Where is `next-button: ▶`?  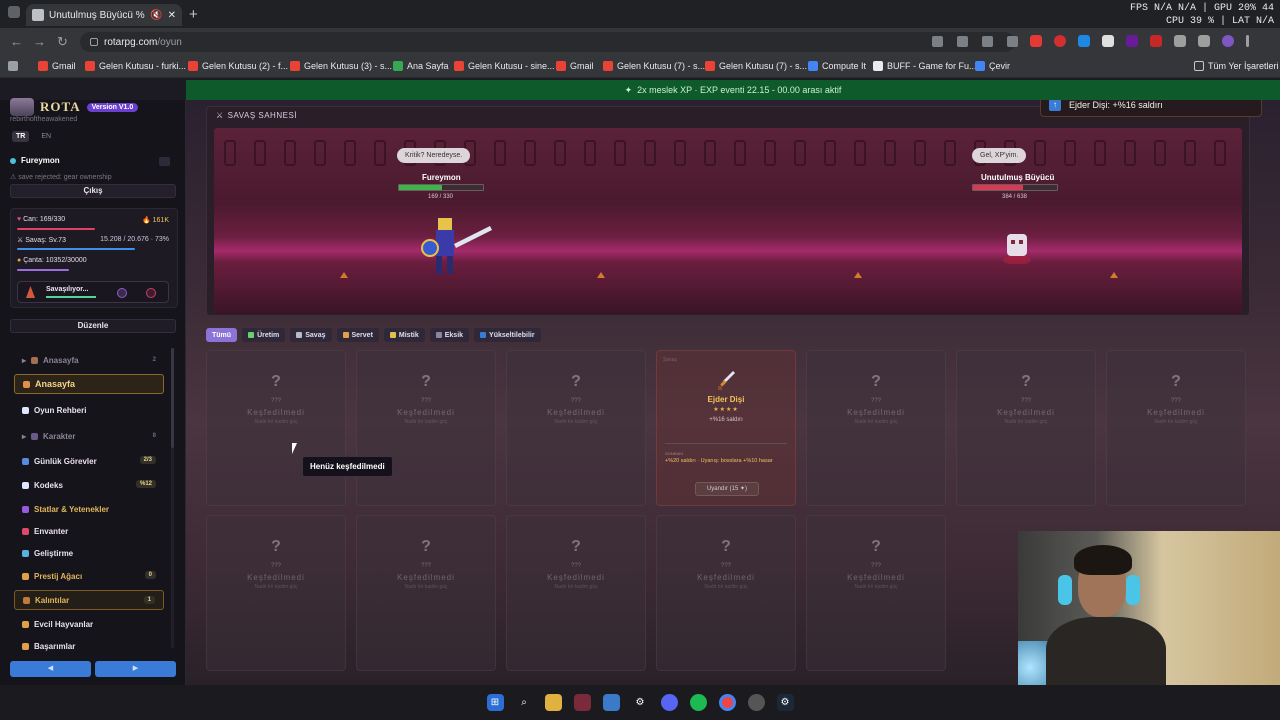 next-button: ▶ is located at coordinates (135, 669).